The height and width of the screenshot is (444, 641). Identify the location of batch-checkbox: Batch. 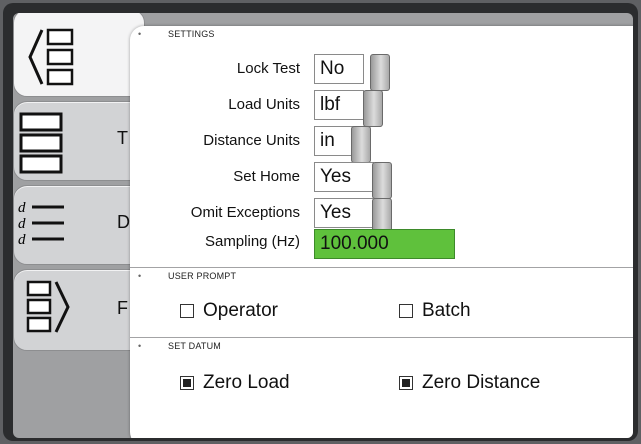
(435, 311).